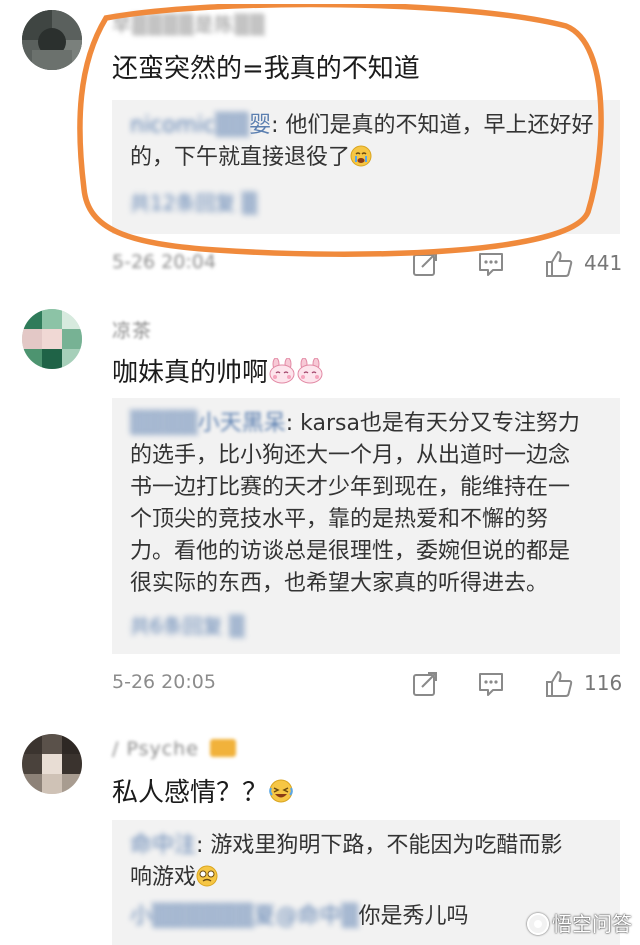 Image resolution: width=640 pixels, height=945 pixels. What do you see at coordinates (190, 793) in the screenshot?
I see `comment-text-content: 私人感情？？` at bounding box center [190, 793].